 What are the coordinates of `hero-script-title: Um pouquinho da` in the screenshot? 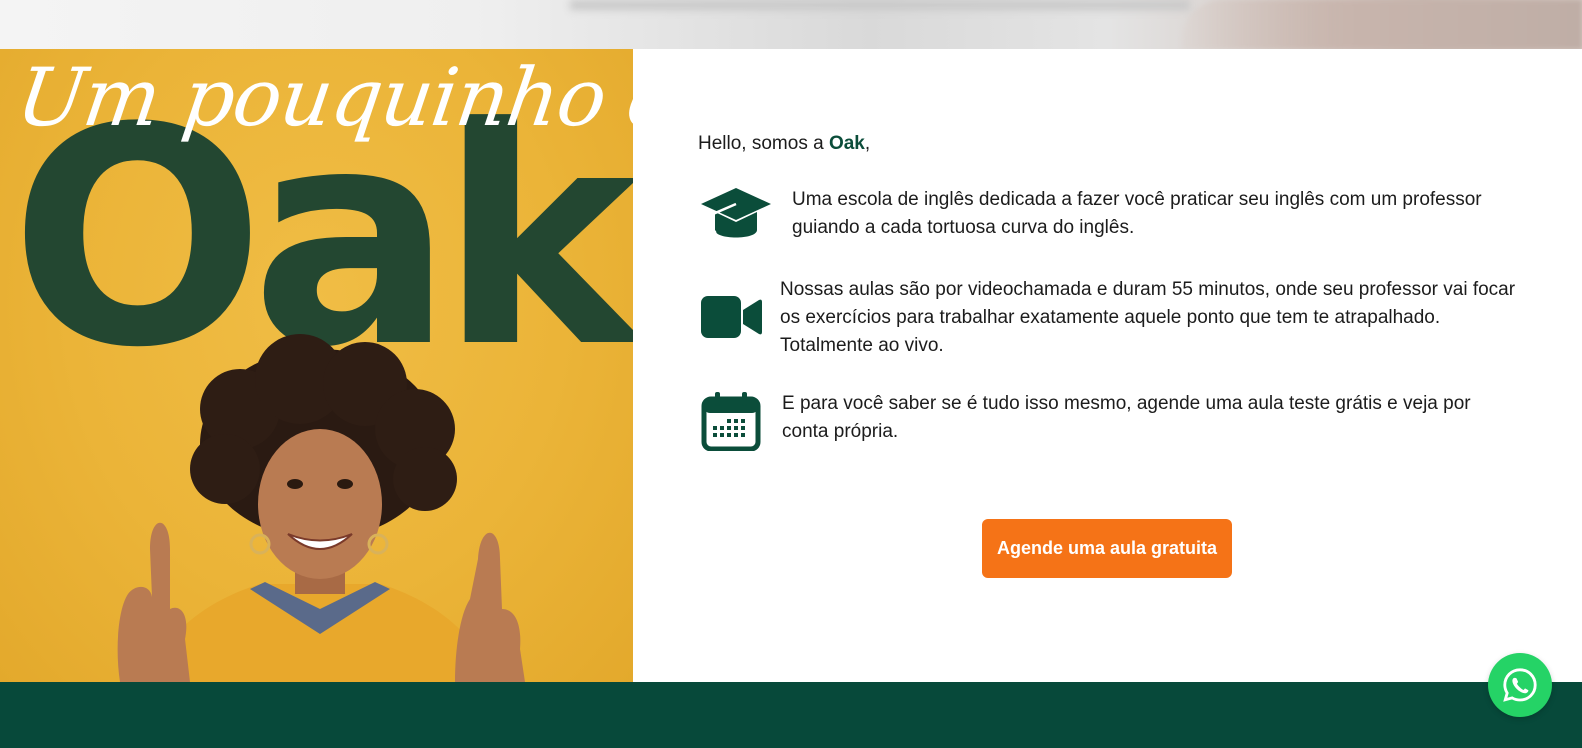 It's located at (322, 97).